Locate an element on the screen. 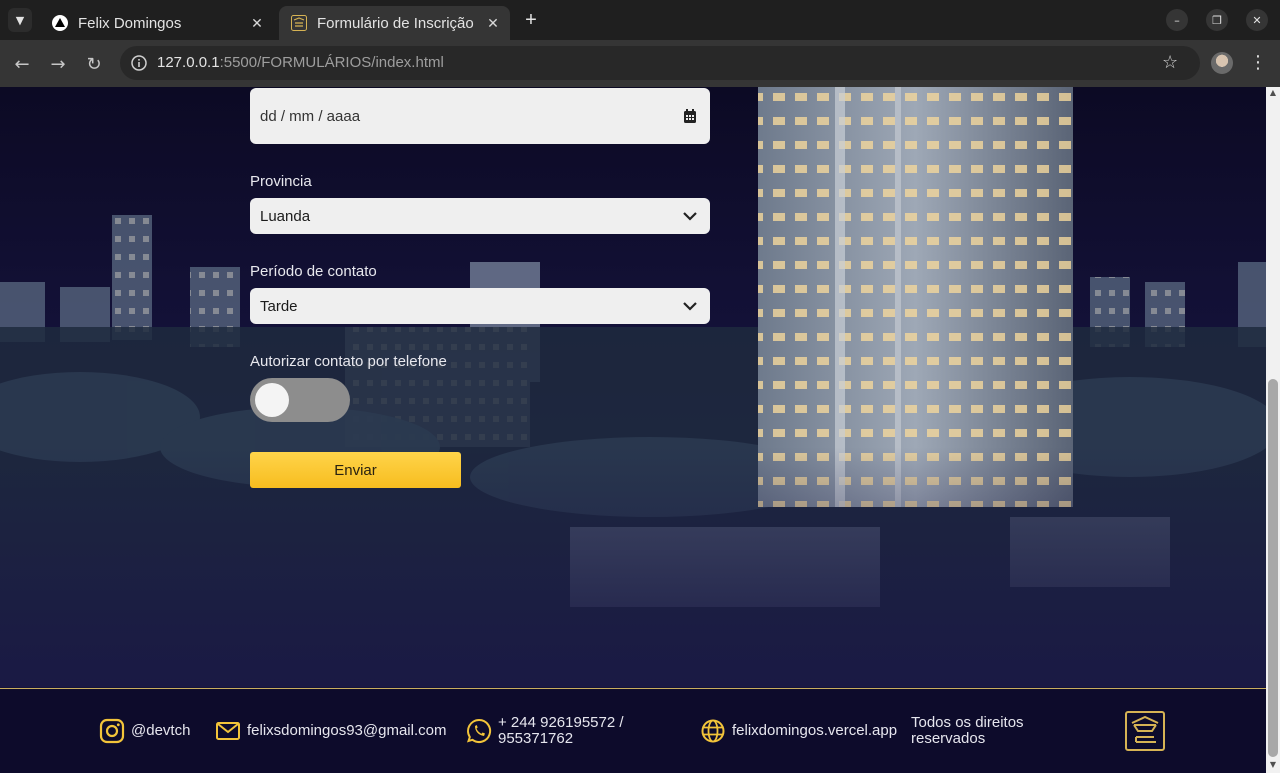 This screenshot has height=773, width=1280. tab-formulario: Formulário de Inscrição ✕ is located at coordinates (394, 23).